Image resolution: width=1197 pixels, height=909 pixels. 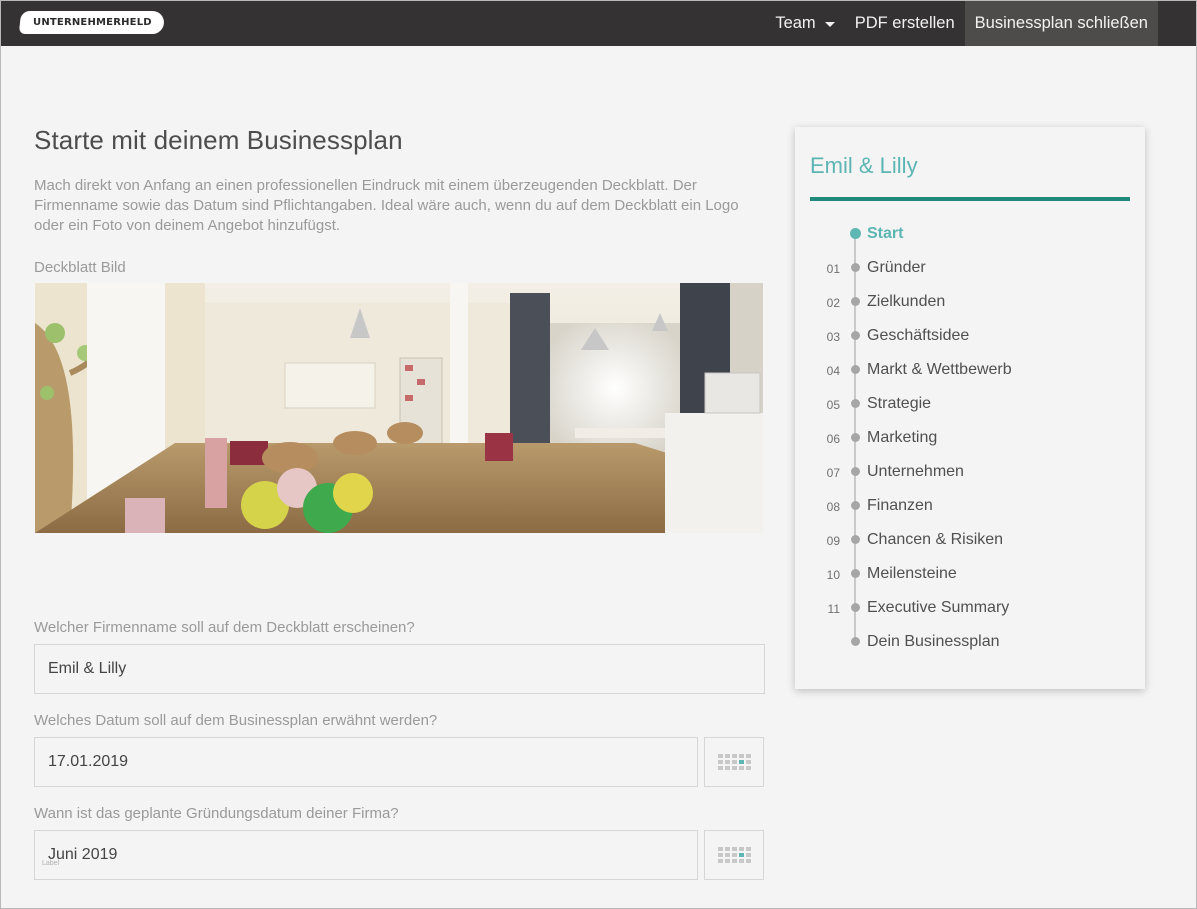 I want to click on team-menu: Team, so click(x=804, y=23).